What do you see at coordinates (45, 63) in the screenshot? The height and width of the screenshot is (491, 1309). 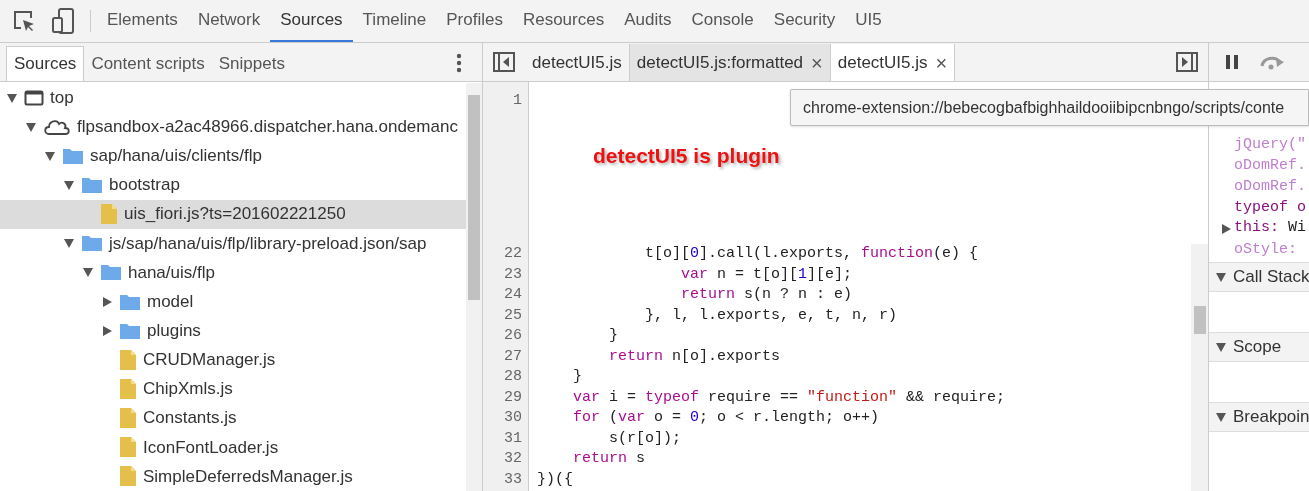 I see `navigator-tab: Sources` at bounding box center [45, 63].